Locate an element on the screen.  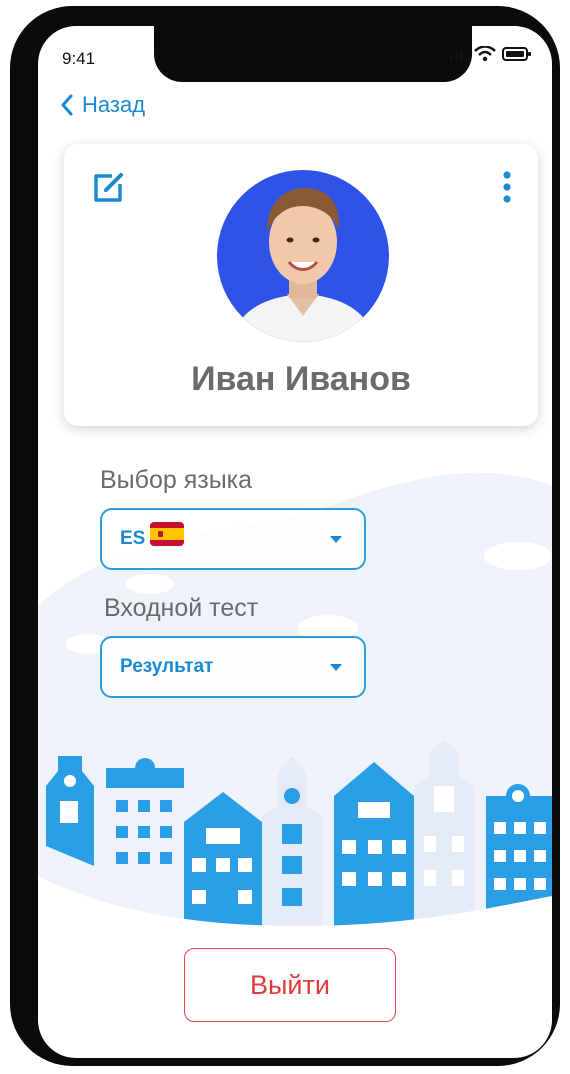
signal-icon is located at coordinates (456, 55).